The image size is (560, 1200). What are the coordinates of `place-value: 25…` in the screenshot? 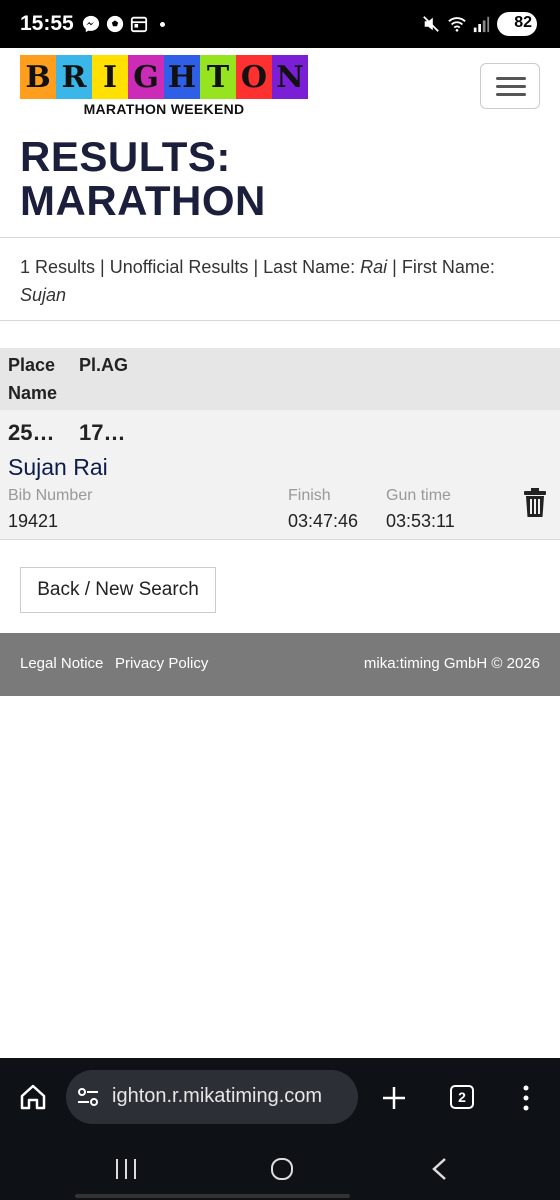 It's located at (31, 432).